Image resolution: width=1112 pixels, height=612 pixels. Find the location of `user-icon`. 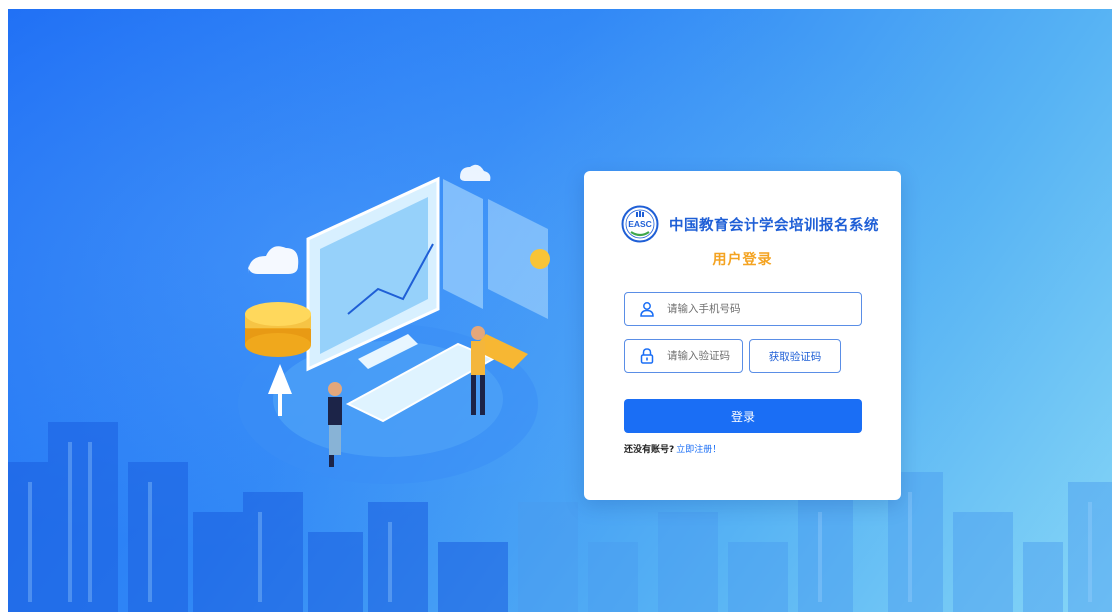

user-icon is located at coordinates (647, 309).